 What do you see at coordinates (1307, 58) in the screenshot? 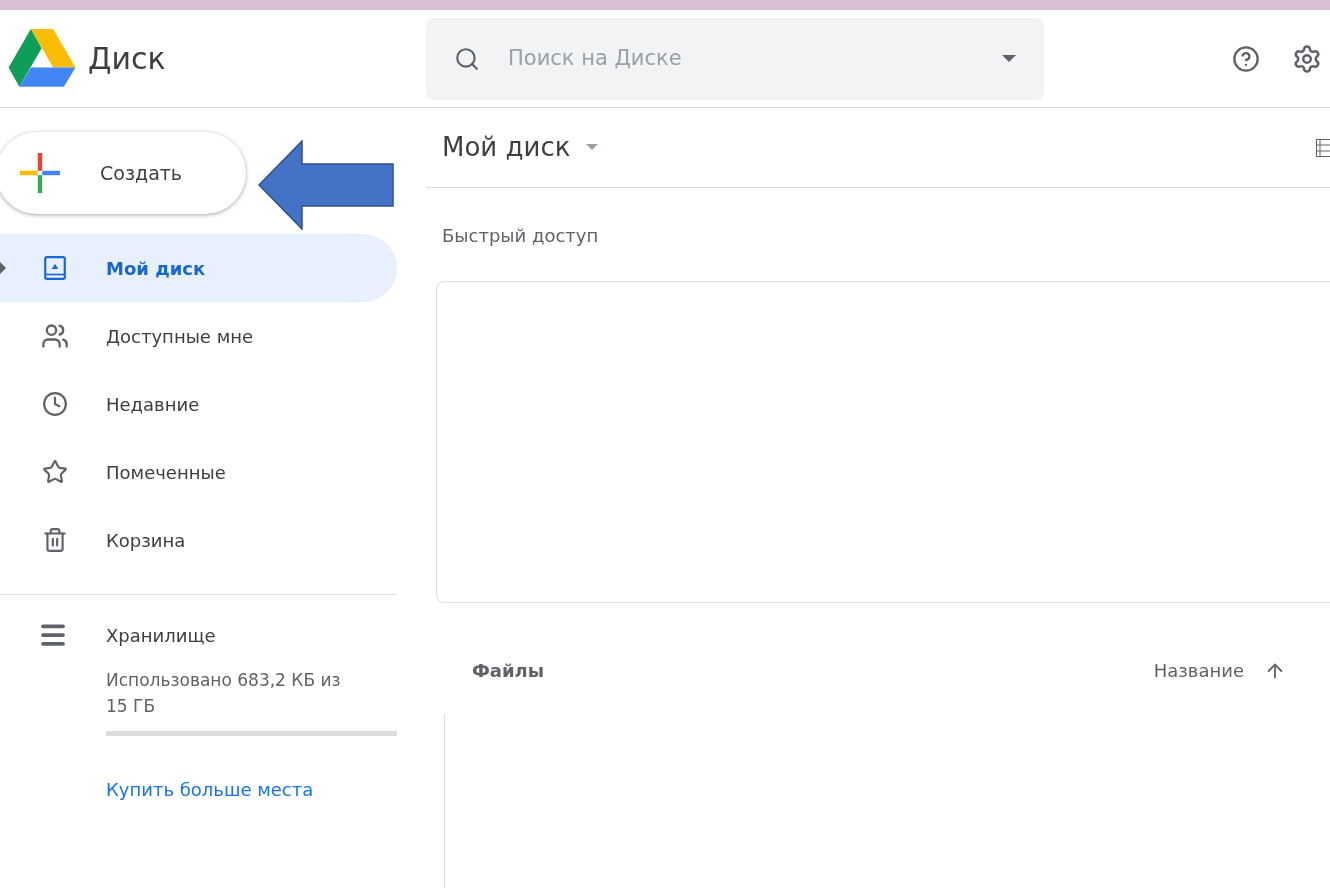
I see `settings-icon` at bounding box center [1307, 58].